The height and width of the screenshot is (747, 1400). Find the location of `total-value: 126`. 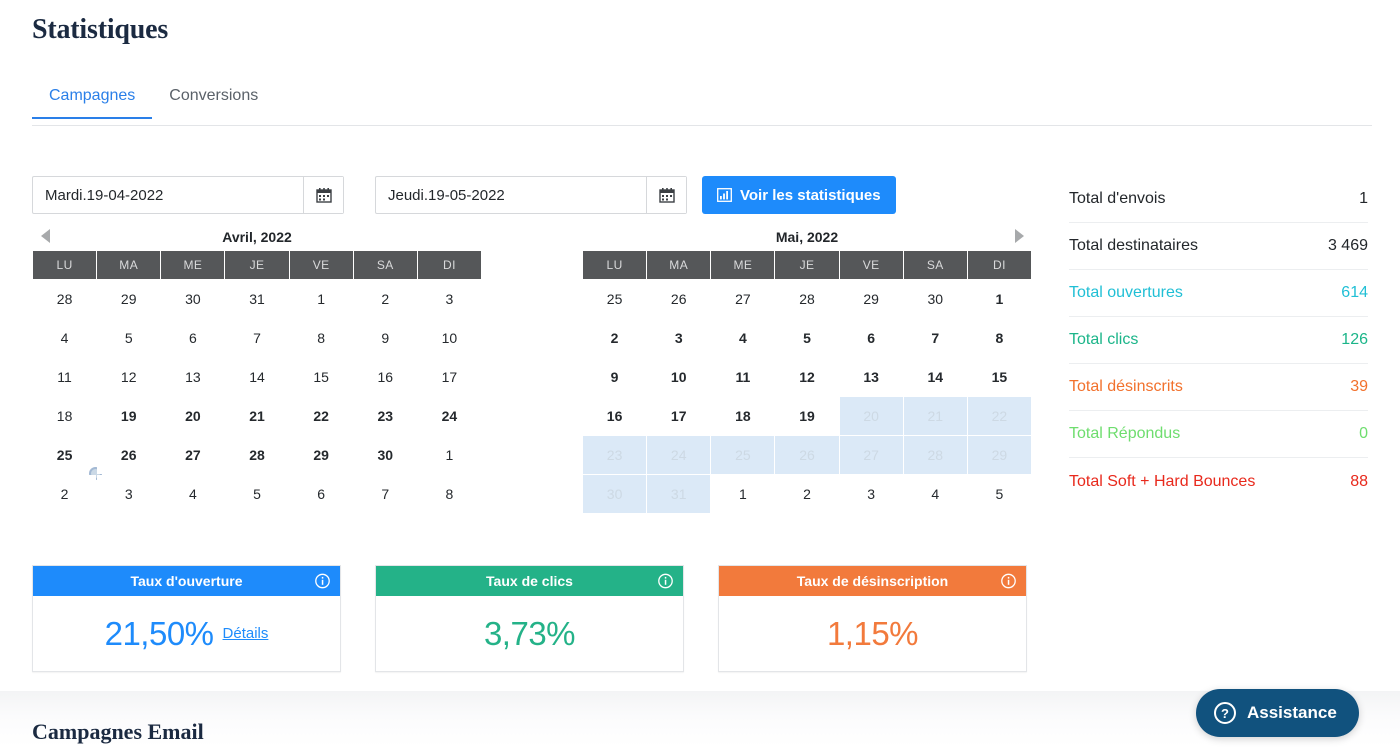

total-value: 126 is located at coordinates (1354, 339).